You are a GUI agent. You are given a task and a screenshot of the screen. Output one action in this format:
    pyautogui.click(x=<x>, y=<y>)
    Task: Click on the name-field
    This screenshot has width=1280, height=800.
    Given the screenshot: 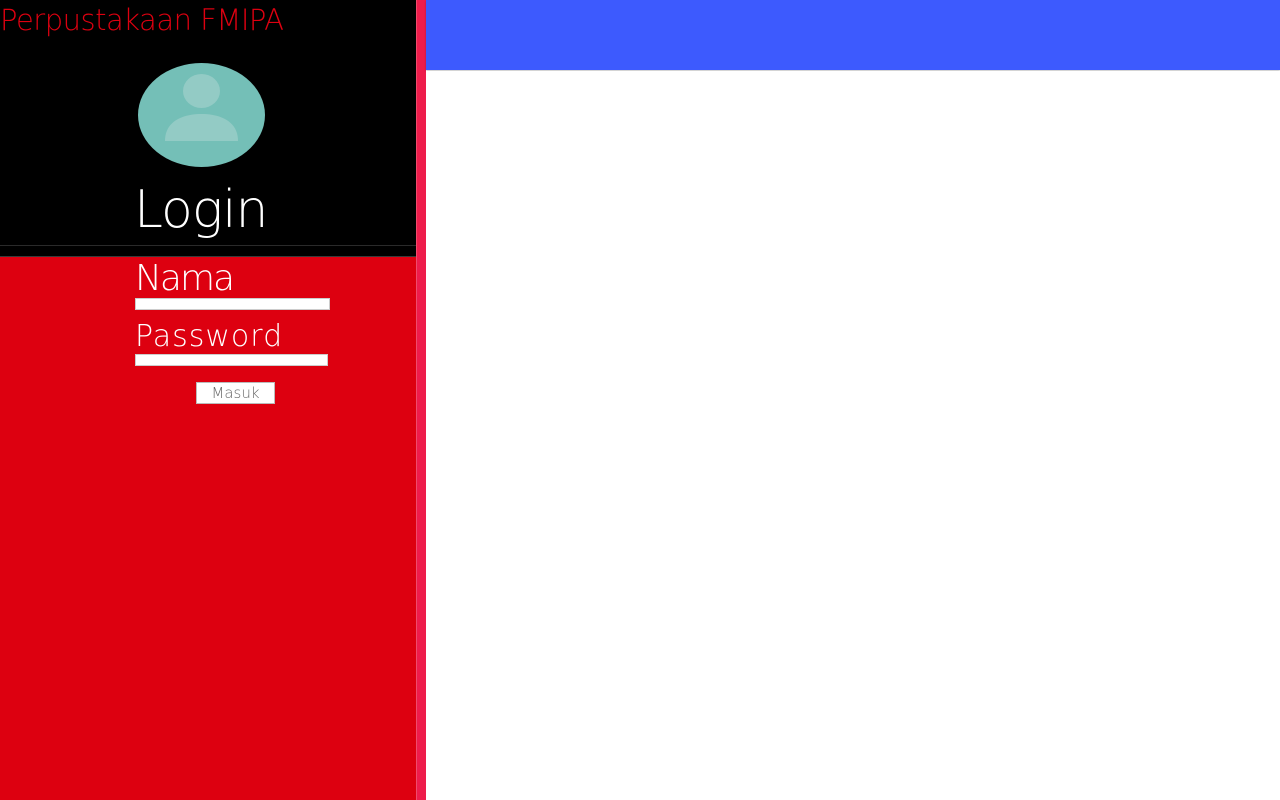 What is the action you would take?
    pyautogui.click(x=232, y=304)
    